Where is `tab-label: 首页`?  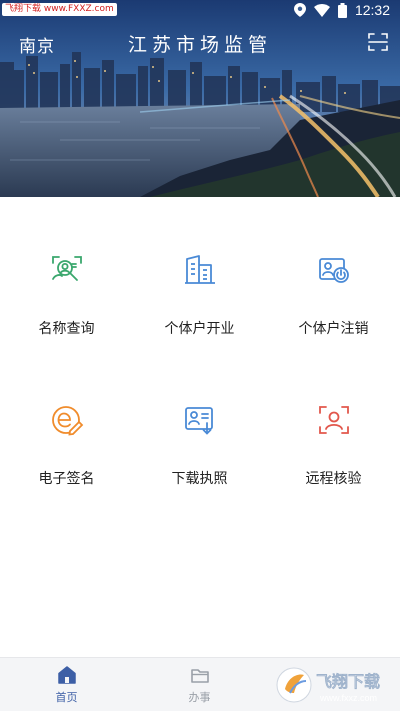
tab-label: 首页 is located at coordinates (66, 698).